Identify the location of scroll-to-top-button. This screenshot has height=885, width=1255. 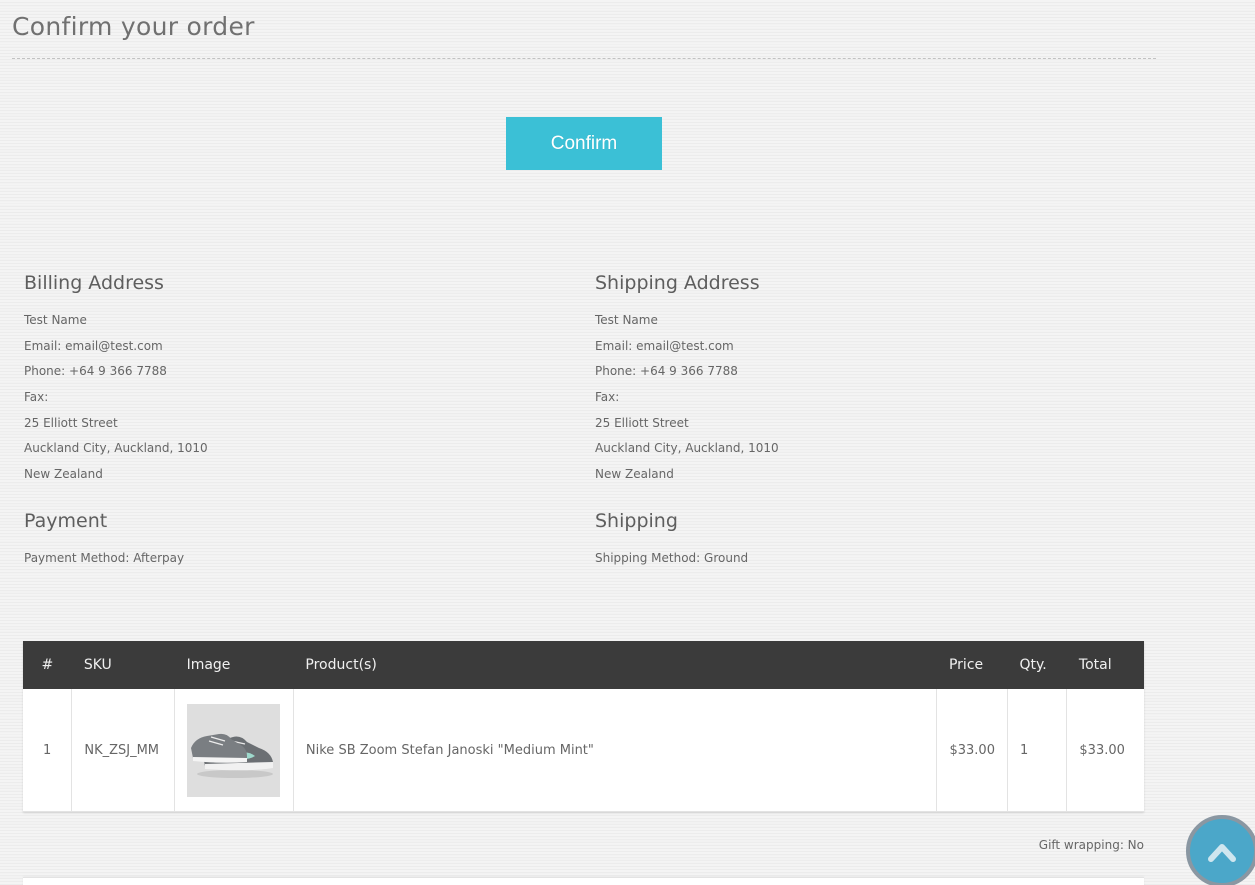
(1220, 850).